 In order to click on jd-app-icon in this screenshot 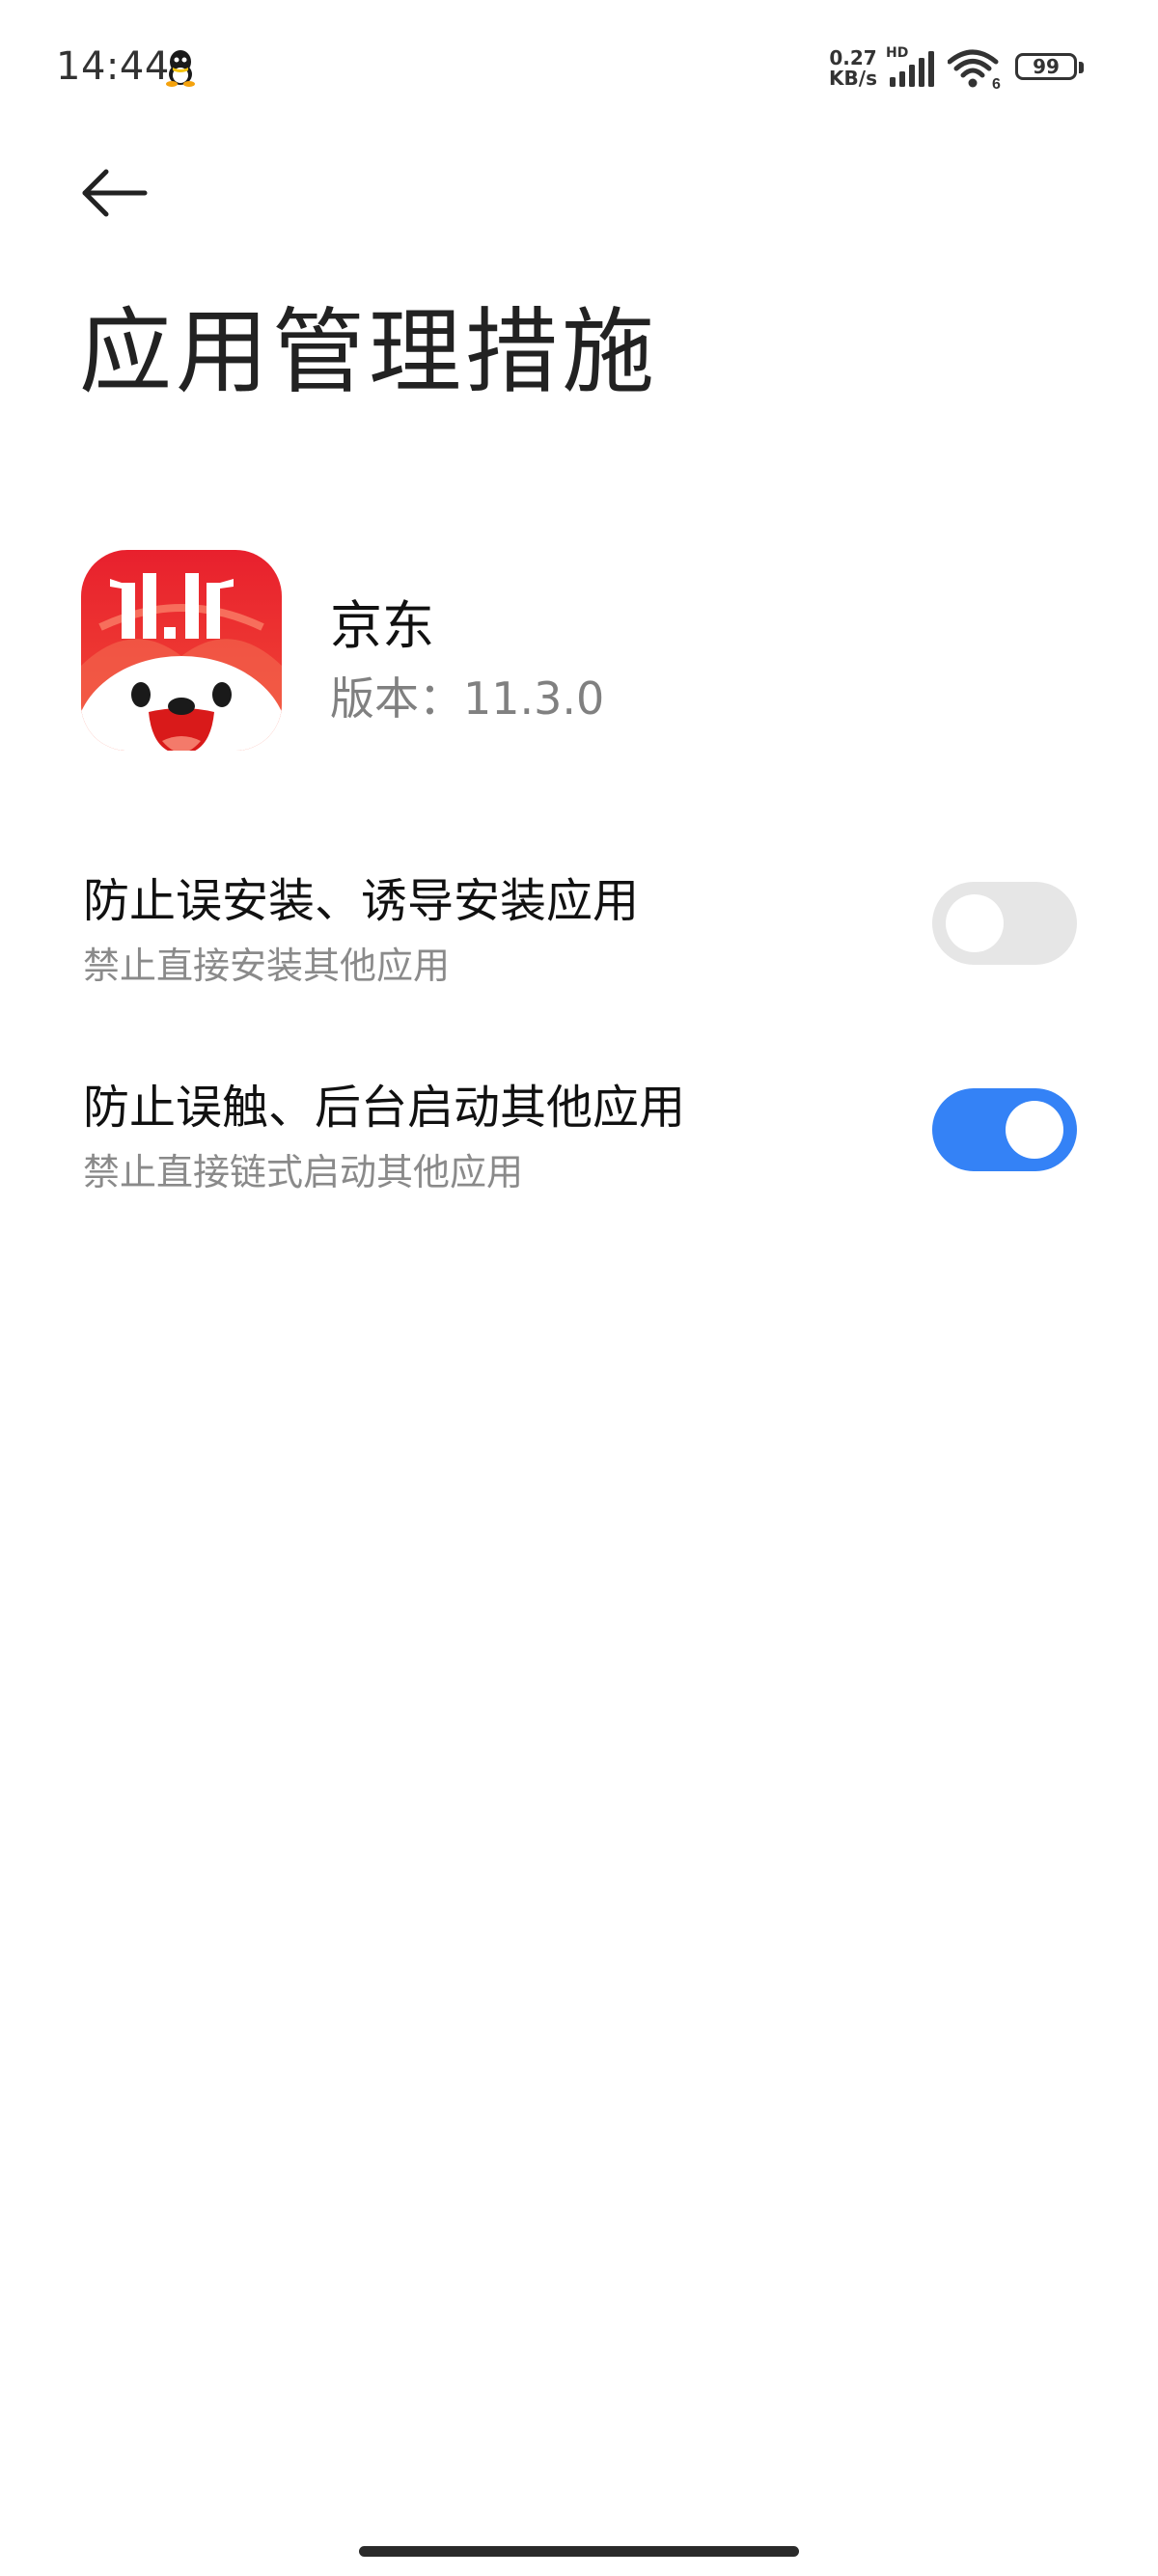, I will do `click(181, 650)`.